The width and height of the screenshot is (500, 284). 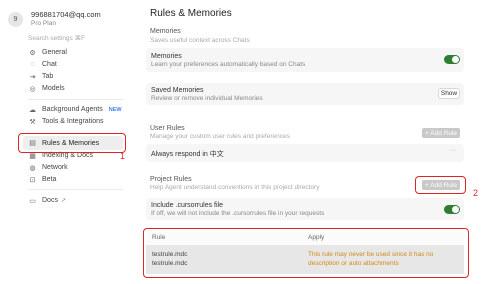 What do you see at coordinates (32, 77) in the screenshot?
I see `tab-icon: ⇥` at bounding box center [32, 77].